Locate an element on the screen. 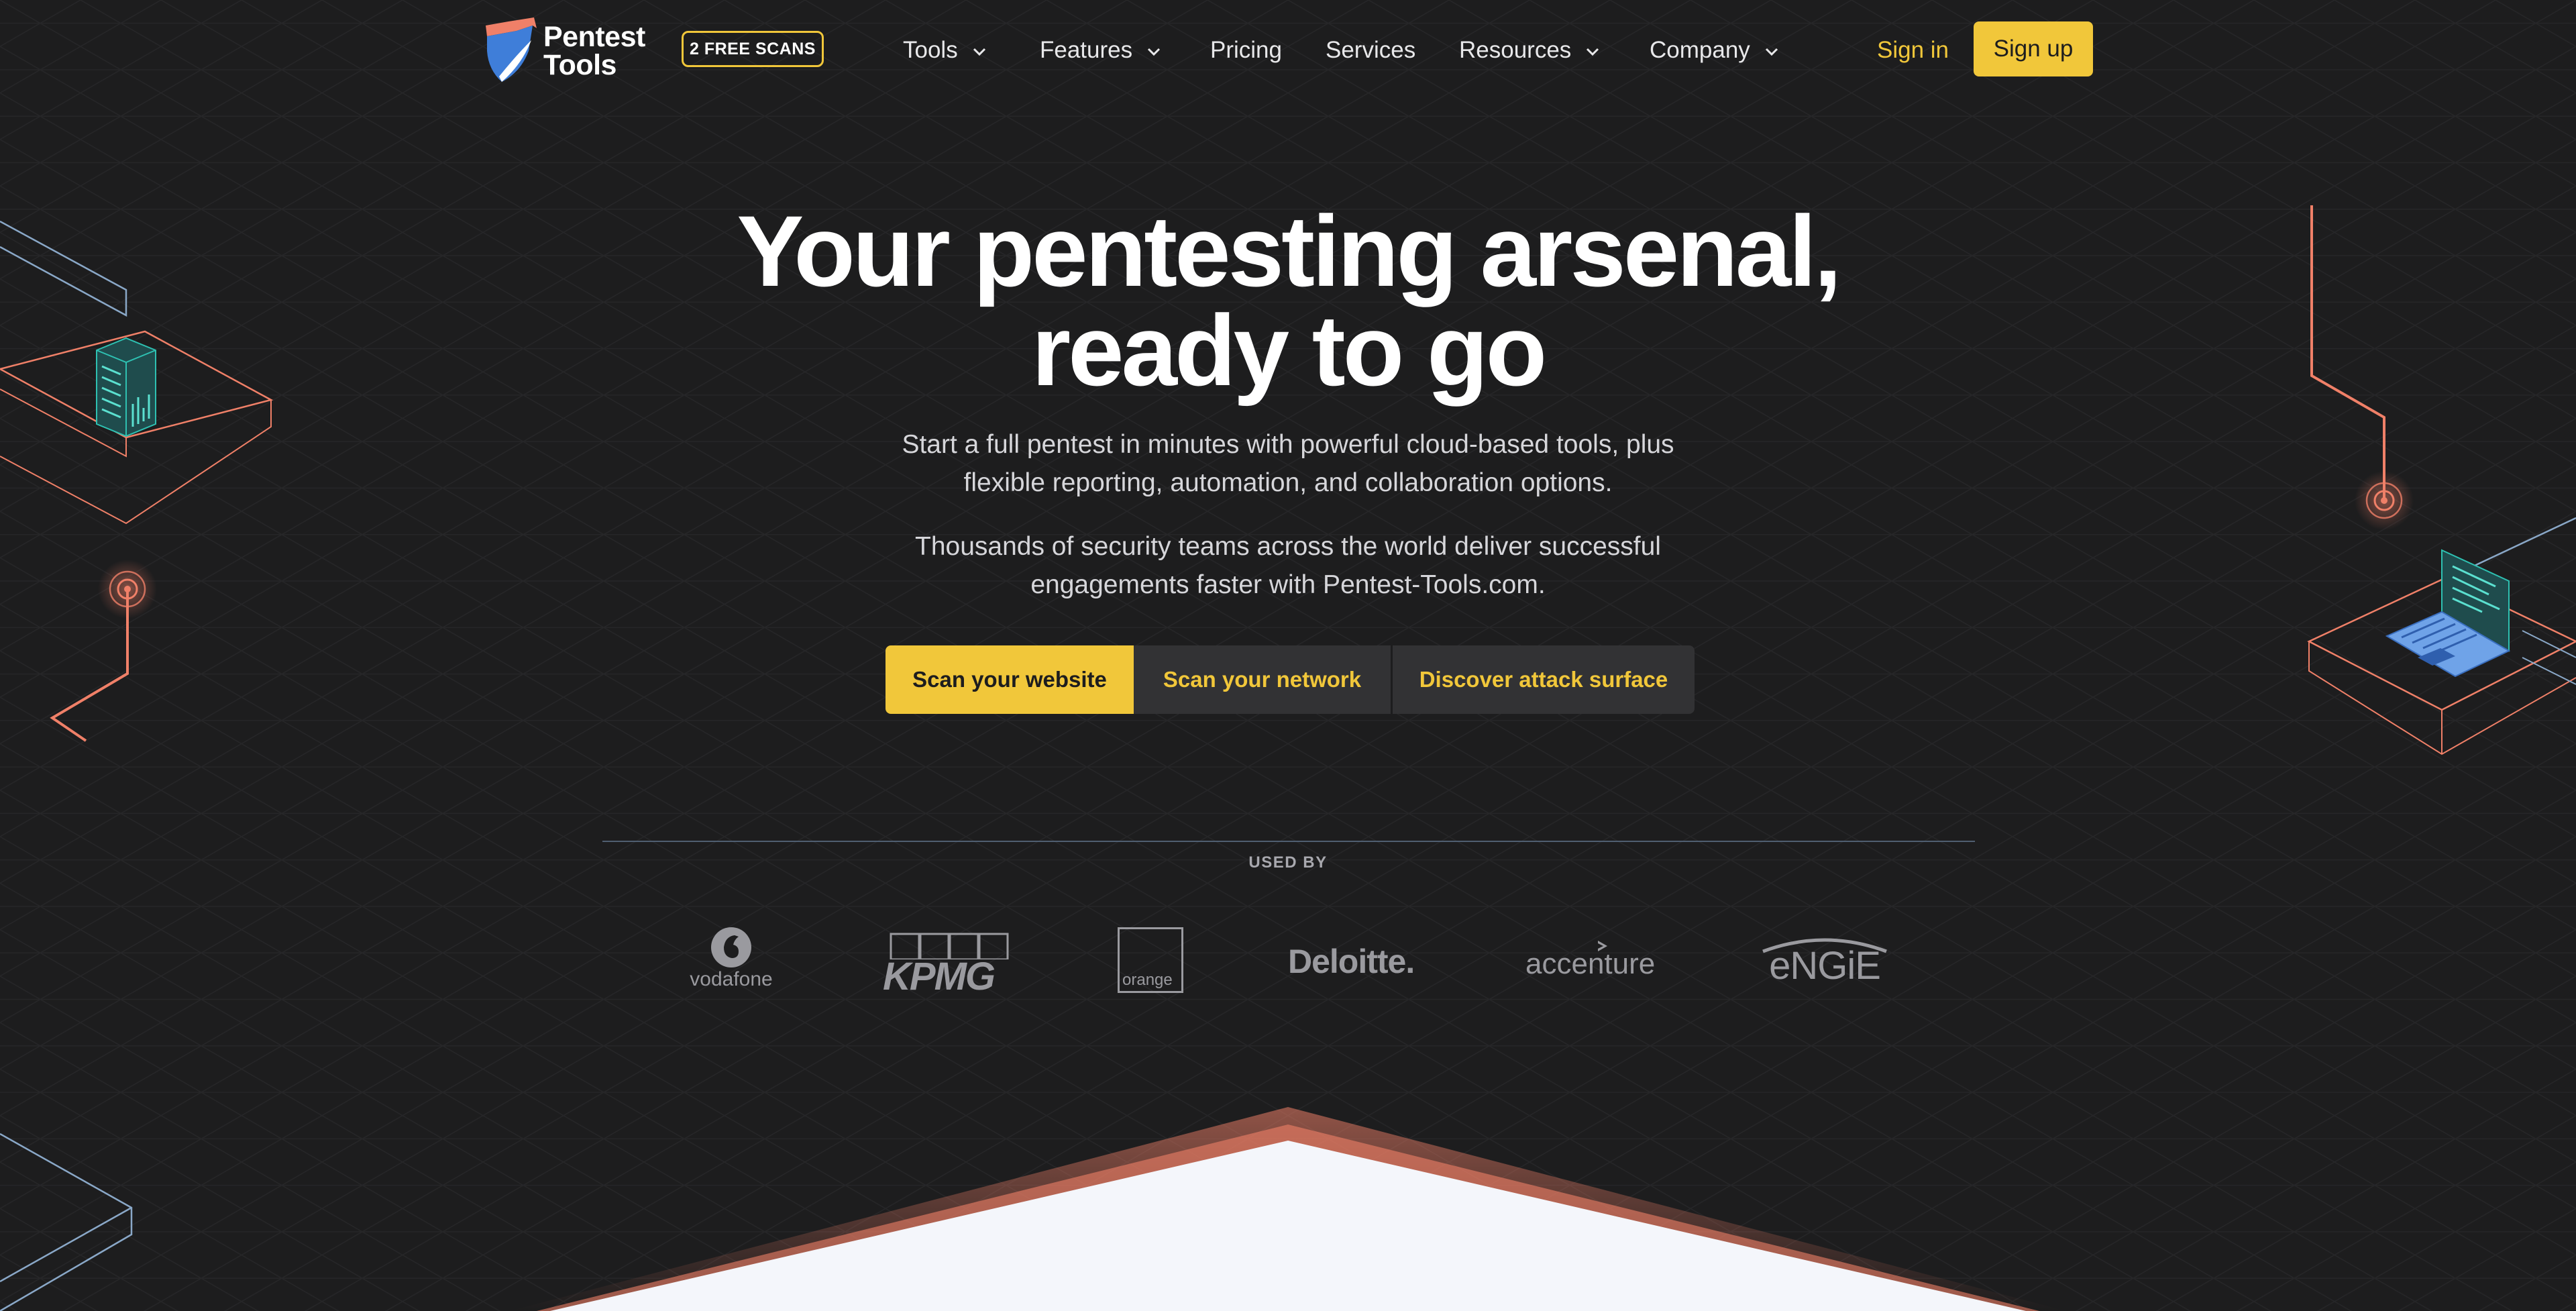 This screenshot has height=1311, width=2576. hero-title-line2: ready to go is located at coordinates (1289, 351).